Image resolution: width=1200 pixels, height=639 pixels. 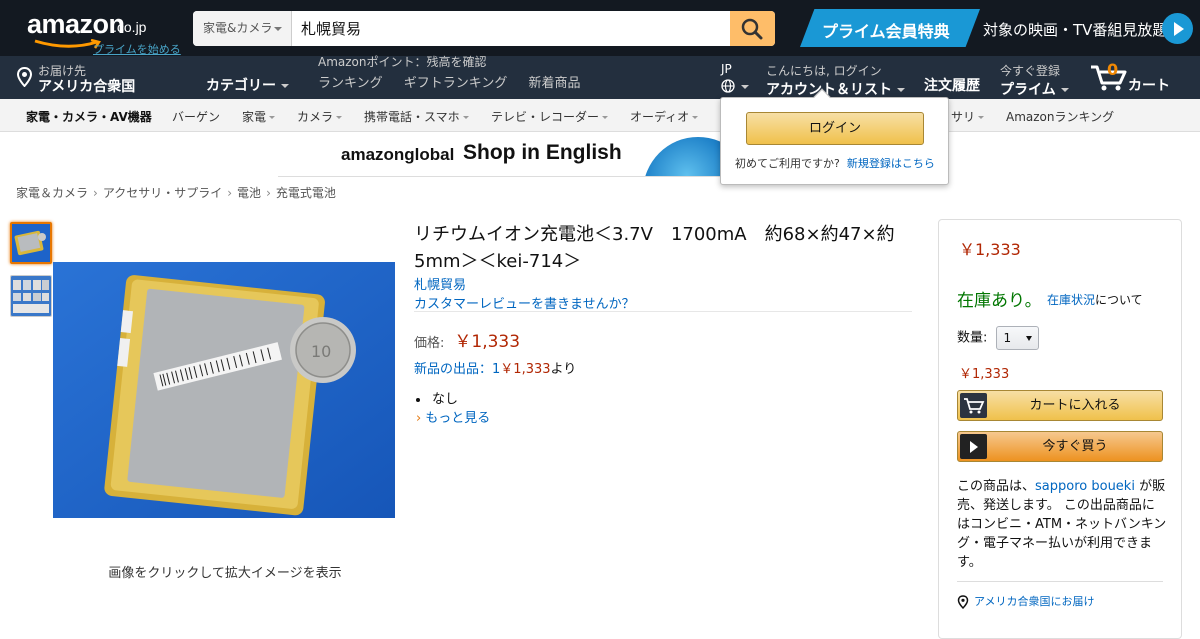 What do you see at coordinates (52, 193) in the screenshot?
I see `breadcrumb-item: 家電＆カメラ` at bounding box center [52, 193].